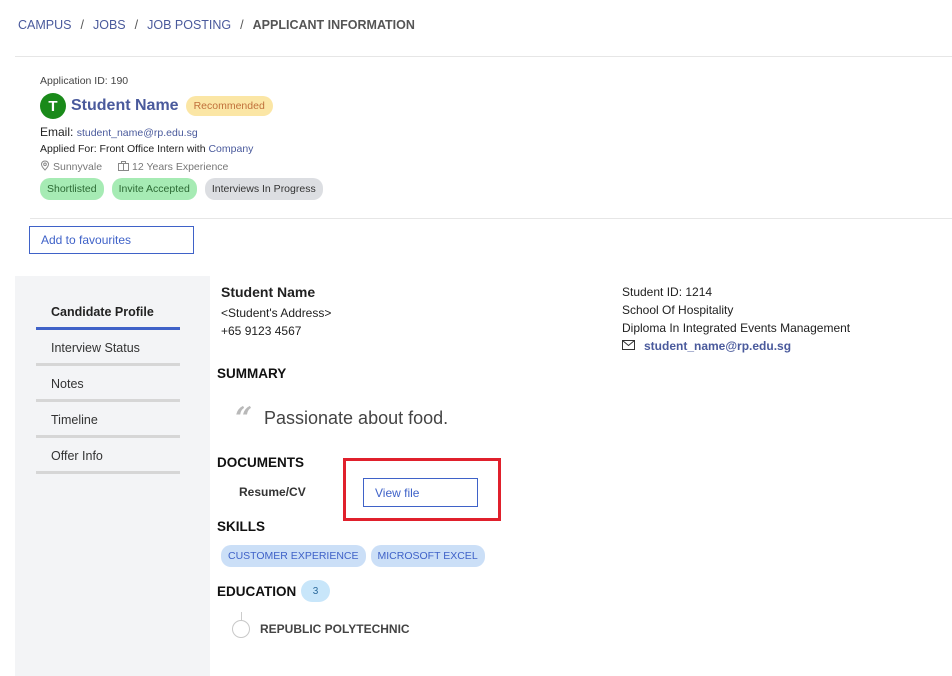  Describe the element at coordinates (57, 132) in the screenshot. I see `email-label: Email:` at that location.